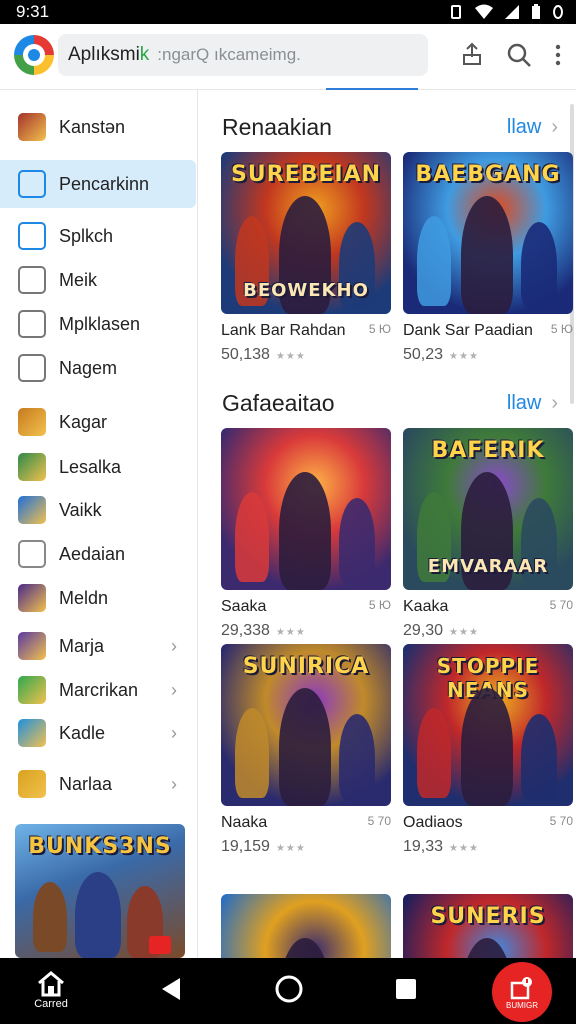  I want to click on game-title-row: Saaka 5 Ю, so click(306, 607).